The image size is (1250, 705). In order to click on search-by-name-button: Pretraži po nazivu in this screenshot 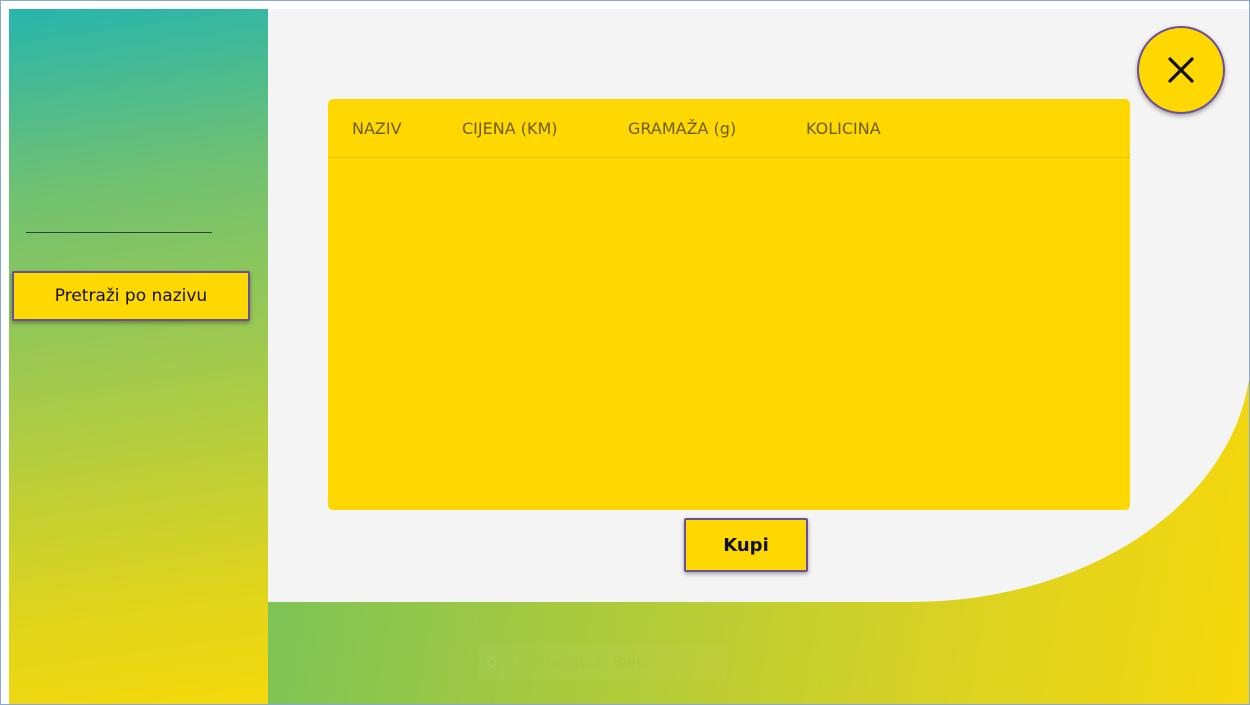, I will do `click(131, 296)`.